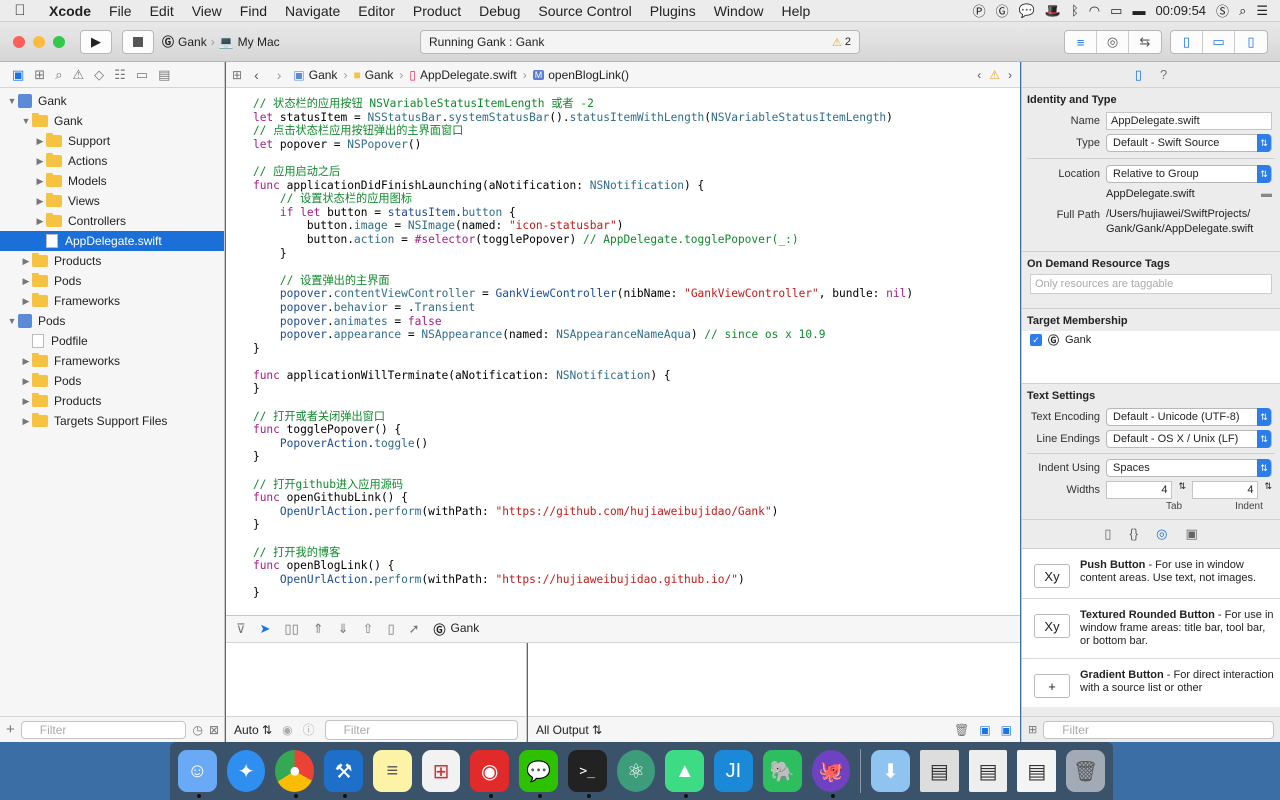 The height and width of the screenshot is (800, 1280). What do you see at coordinates (623, 281) in the screenshot?
I see `code-line: // 设置弹出的主界面` at bounding box center [623, 281].